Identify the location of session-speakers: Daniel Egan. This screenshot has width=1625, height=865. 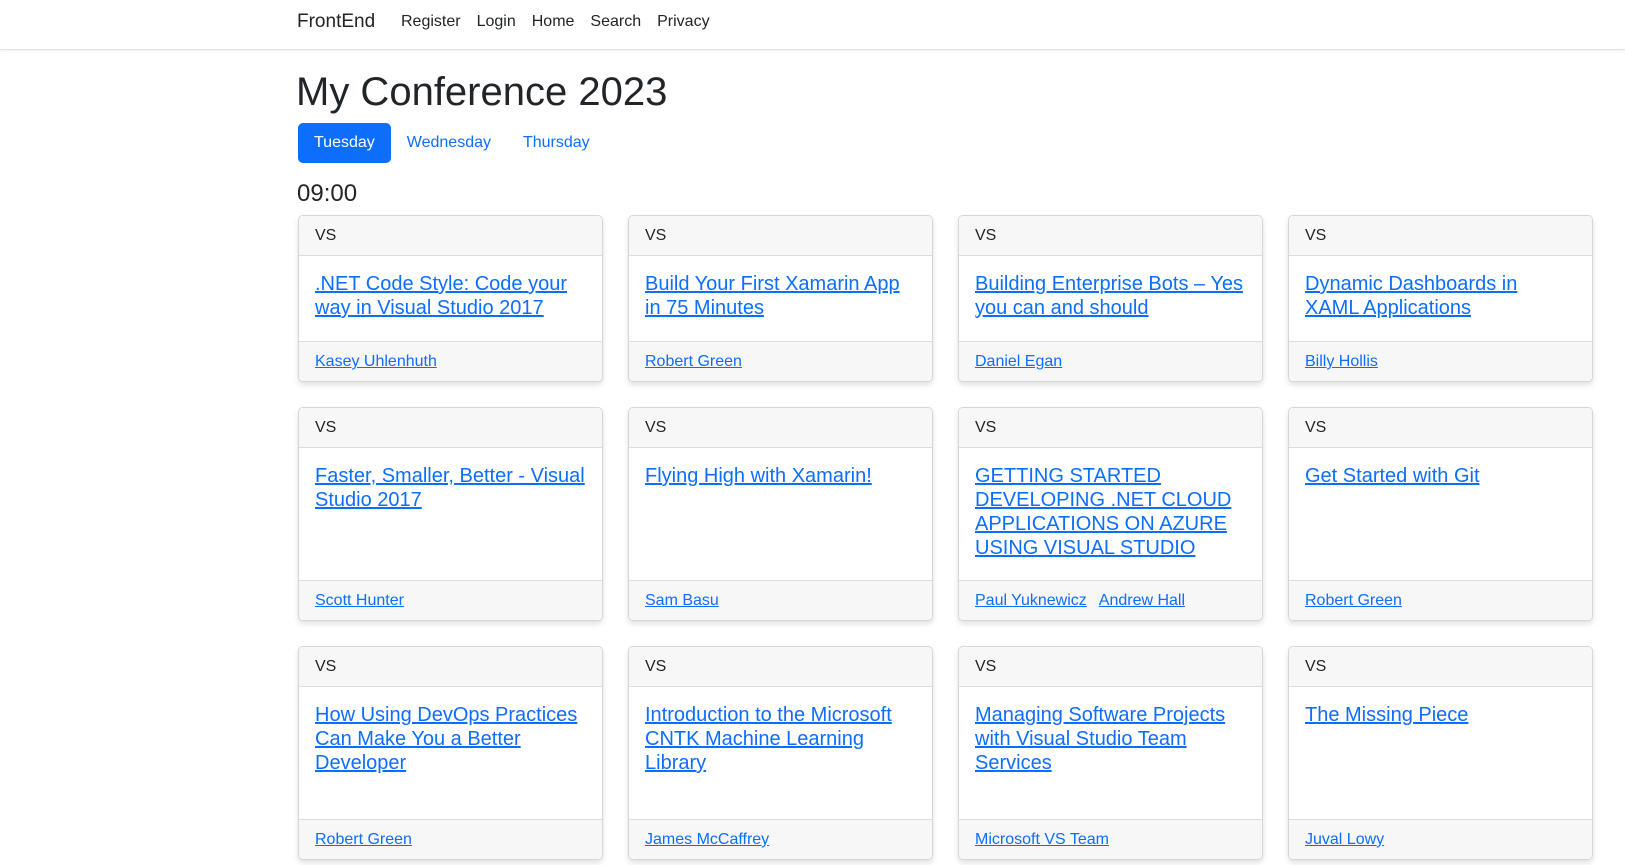
(1110, 361).